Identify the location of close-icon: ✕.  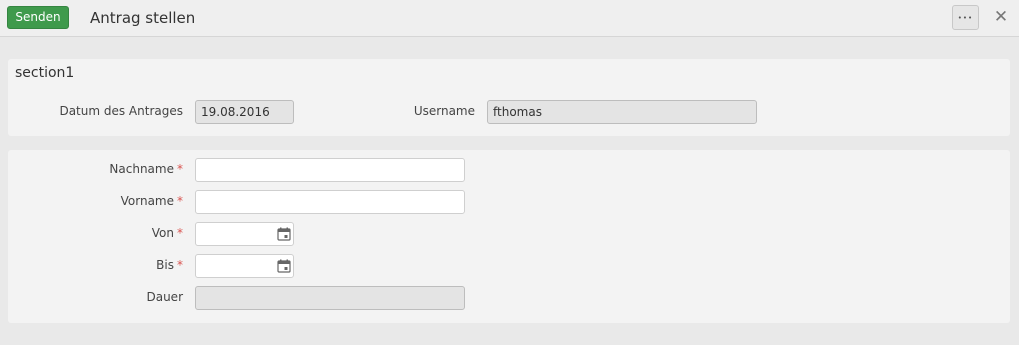
(1001, 17).